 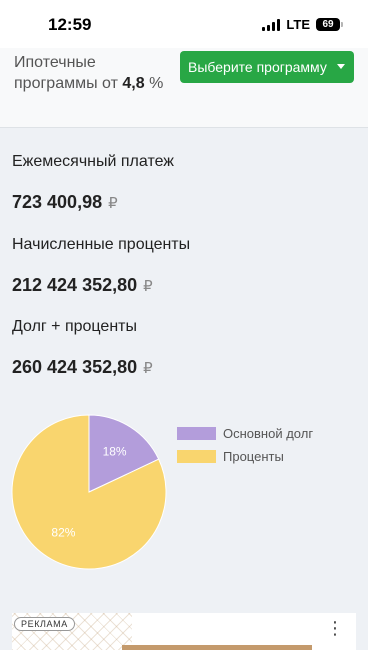 I want to click on caret-down-icon, so click(x=341, y=66).